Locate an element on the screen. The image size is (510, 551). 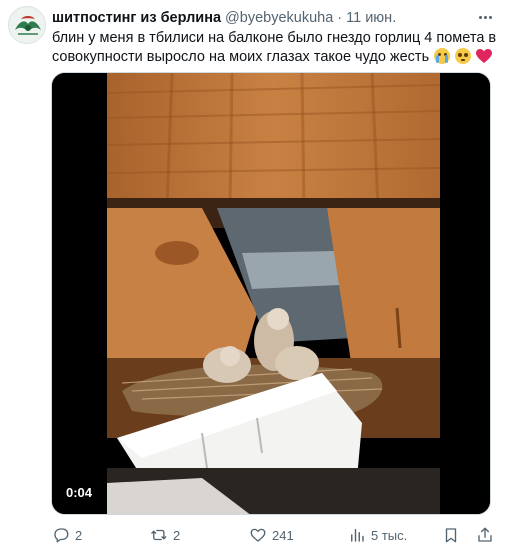
bookmark-button is located at coordinates (451, 535).